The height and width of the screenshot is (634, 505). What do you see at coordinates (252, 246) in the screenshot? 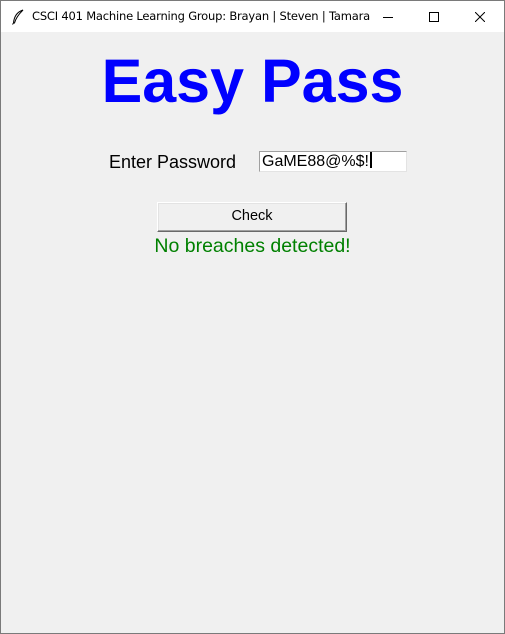
I see `status-message: No breaches detected!` at bounding box center [252, 246].